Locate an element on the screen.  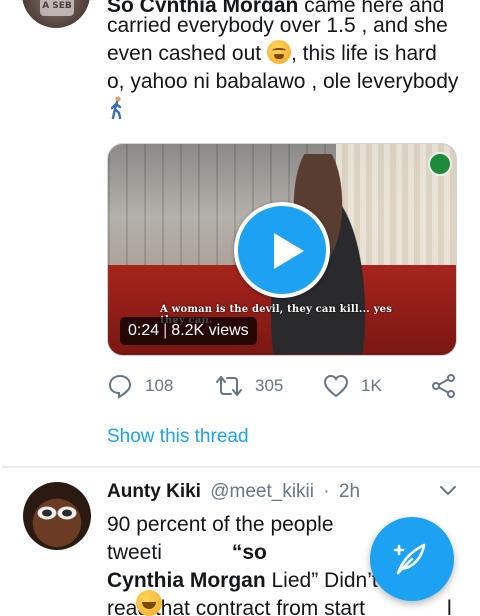
compose-tweet-button is located at coordinates (412, 559).